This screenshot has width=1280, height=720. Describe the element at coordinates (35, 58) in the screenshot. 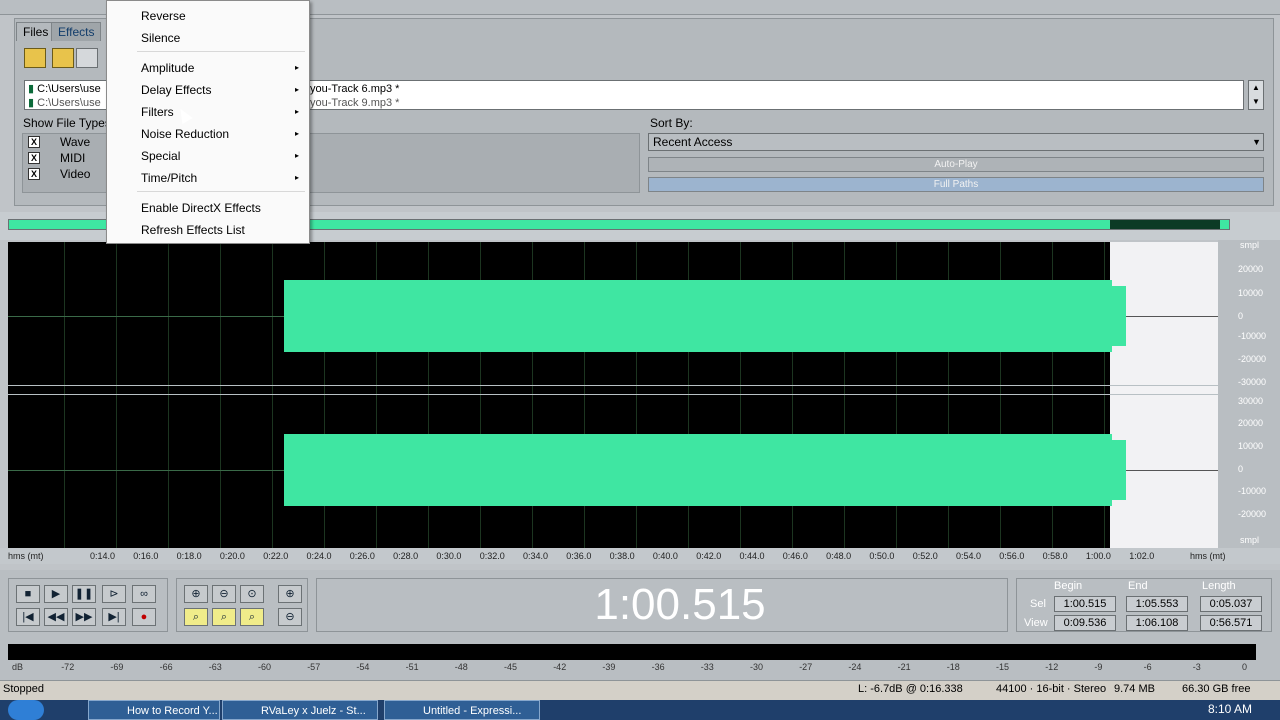

I see `open-file-icon` at that location.